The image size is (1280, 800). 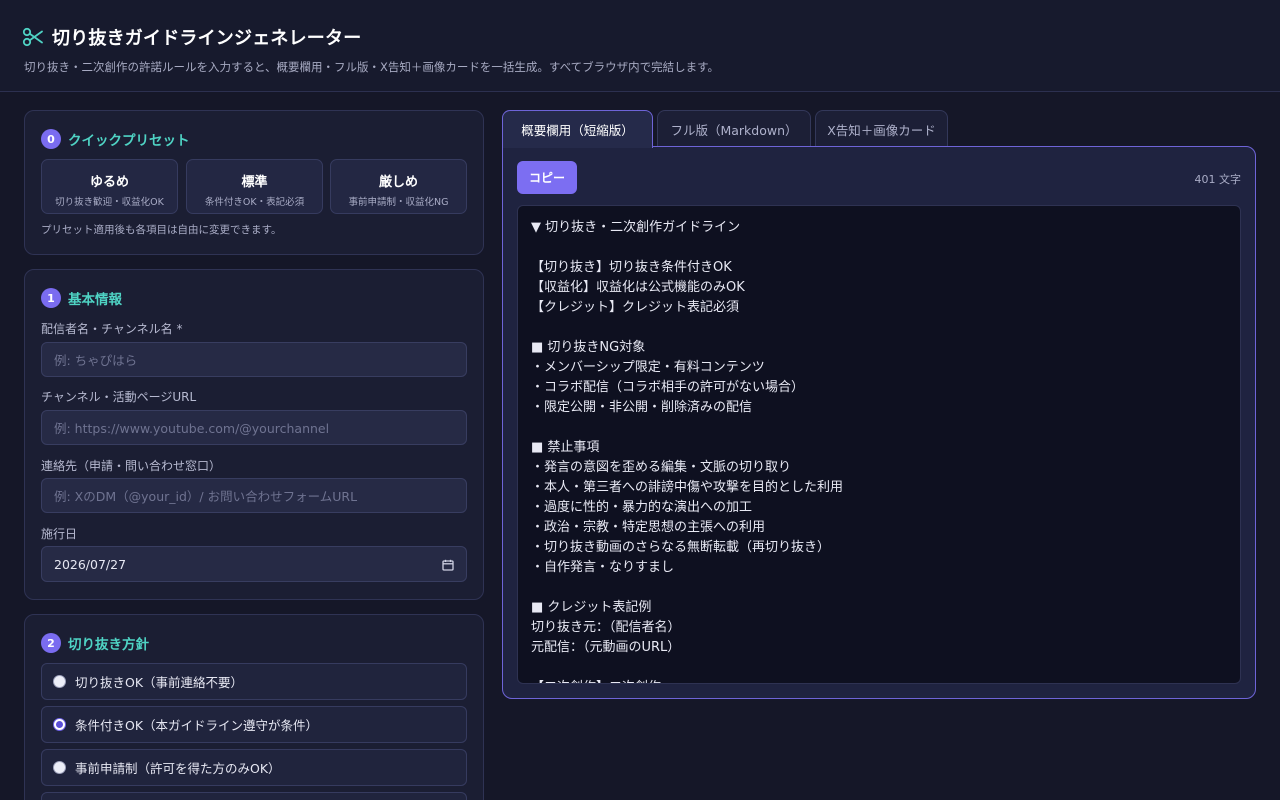 What do you see at coordinates (636, 227) in the screenshot?
I see `output-text-line: ▼ 切り抜き・二次創作ガイドライン` at bounding box center [636, 227].